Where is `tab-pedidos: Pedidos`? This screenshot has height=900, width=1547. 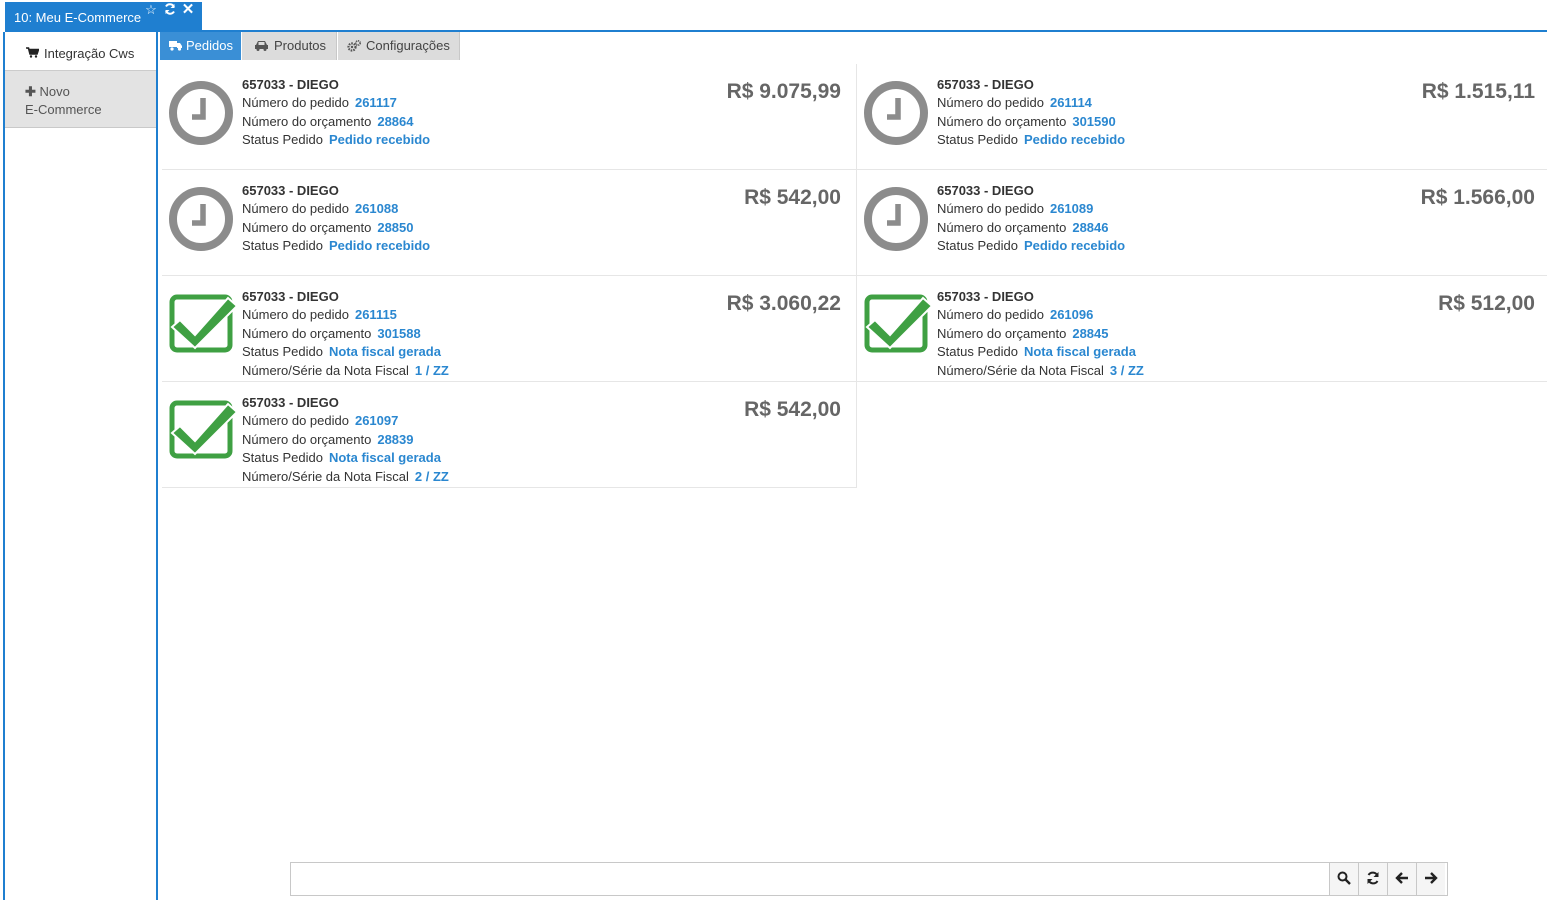 tab-pedidos: Pedidos is located at coordinates (200, 46).